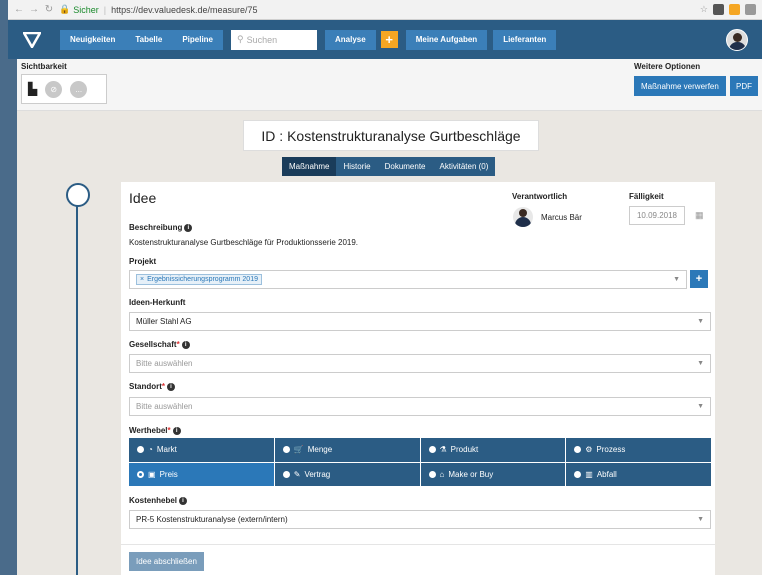  Describe the element at coordinates (54, 89) in the screenshot. I see `disabled-icon: ⊘` at that location.